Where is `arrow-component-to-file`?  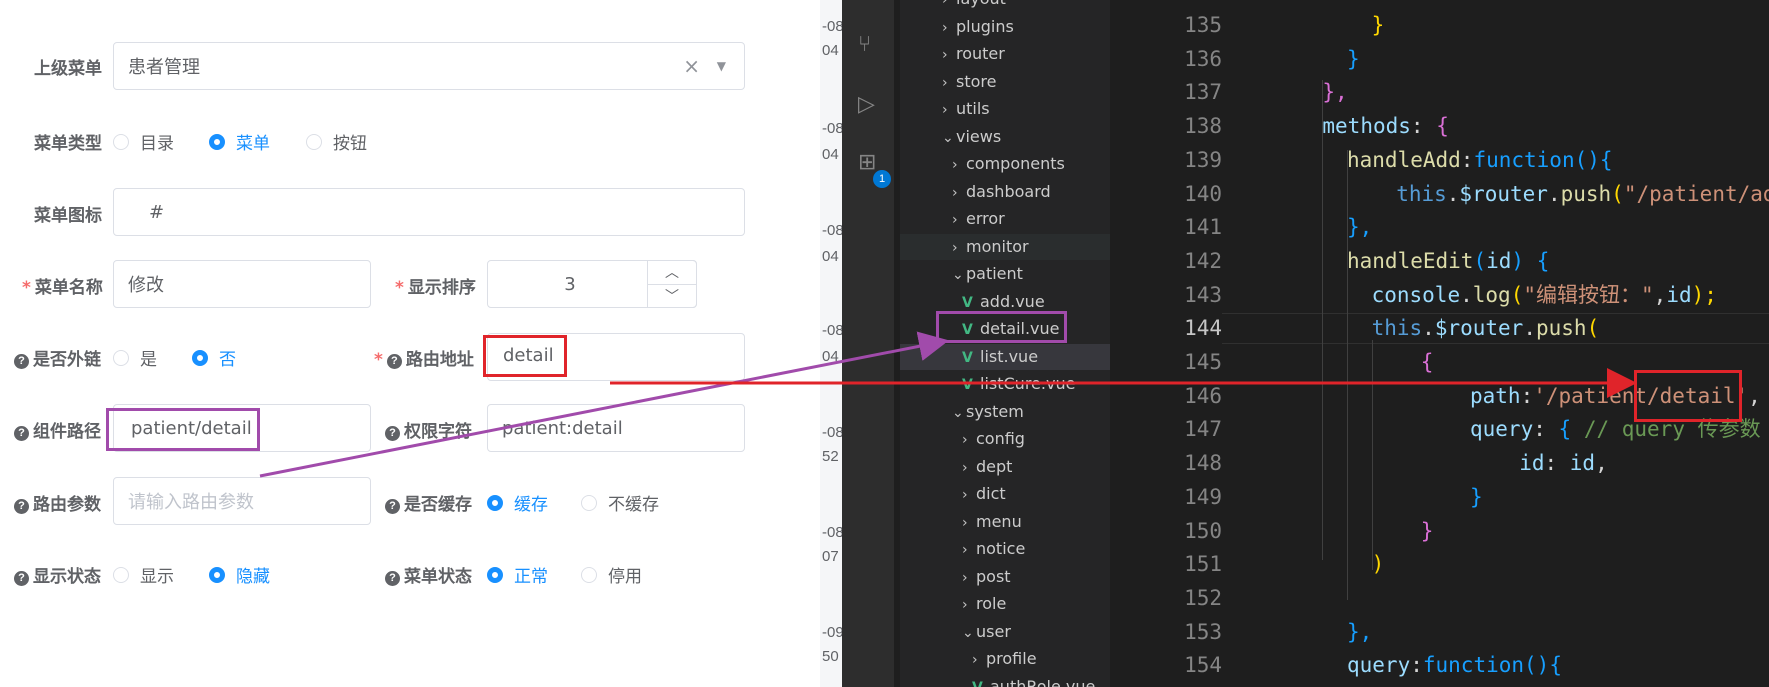 arrow-component-to-file is located at coordinates (604, 404).